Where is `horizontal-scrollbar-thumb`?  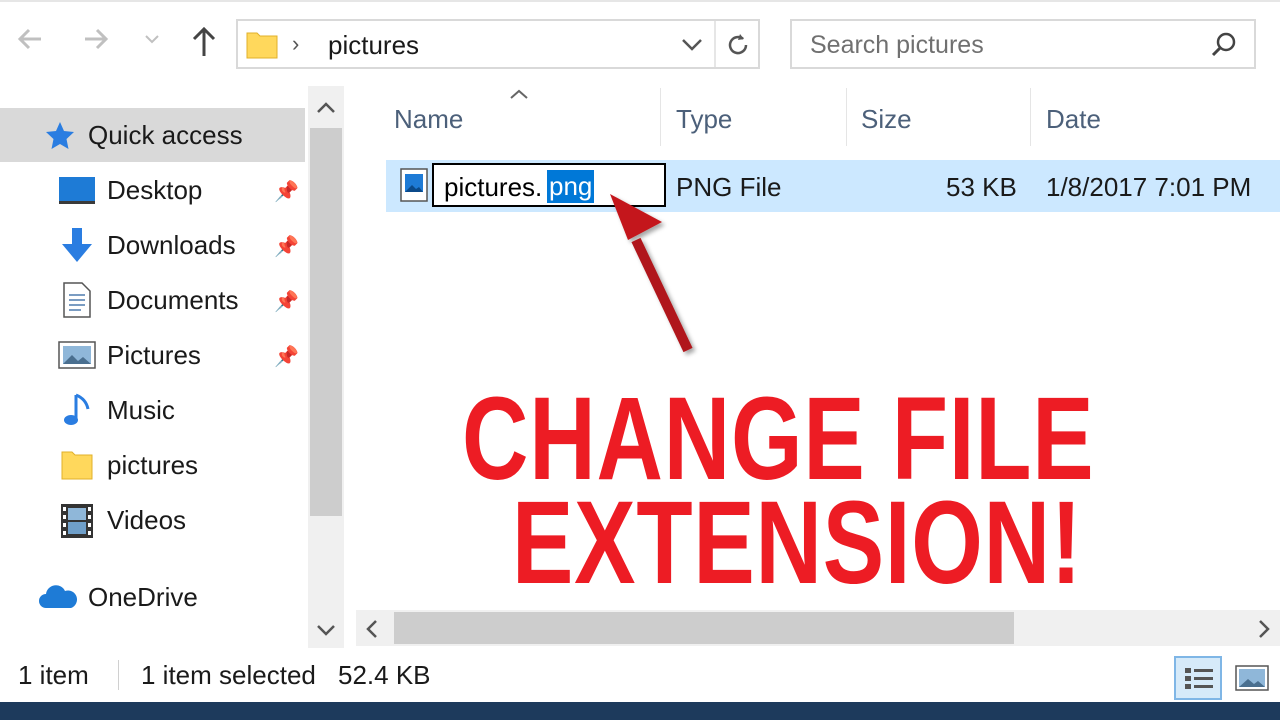
horizontal-scrollbar-thumb is located at coordinates (704, 628).